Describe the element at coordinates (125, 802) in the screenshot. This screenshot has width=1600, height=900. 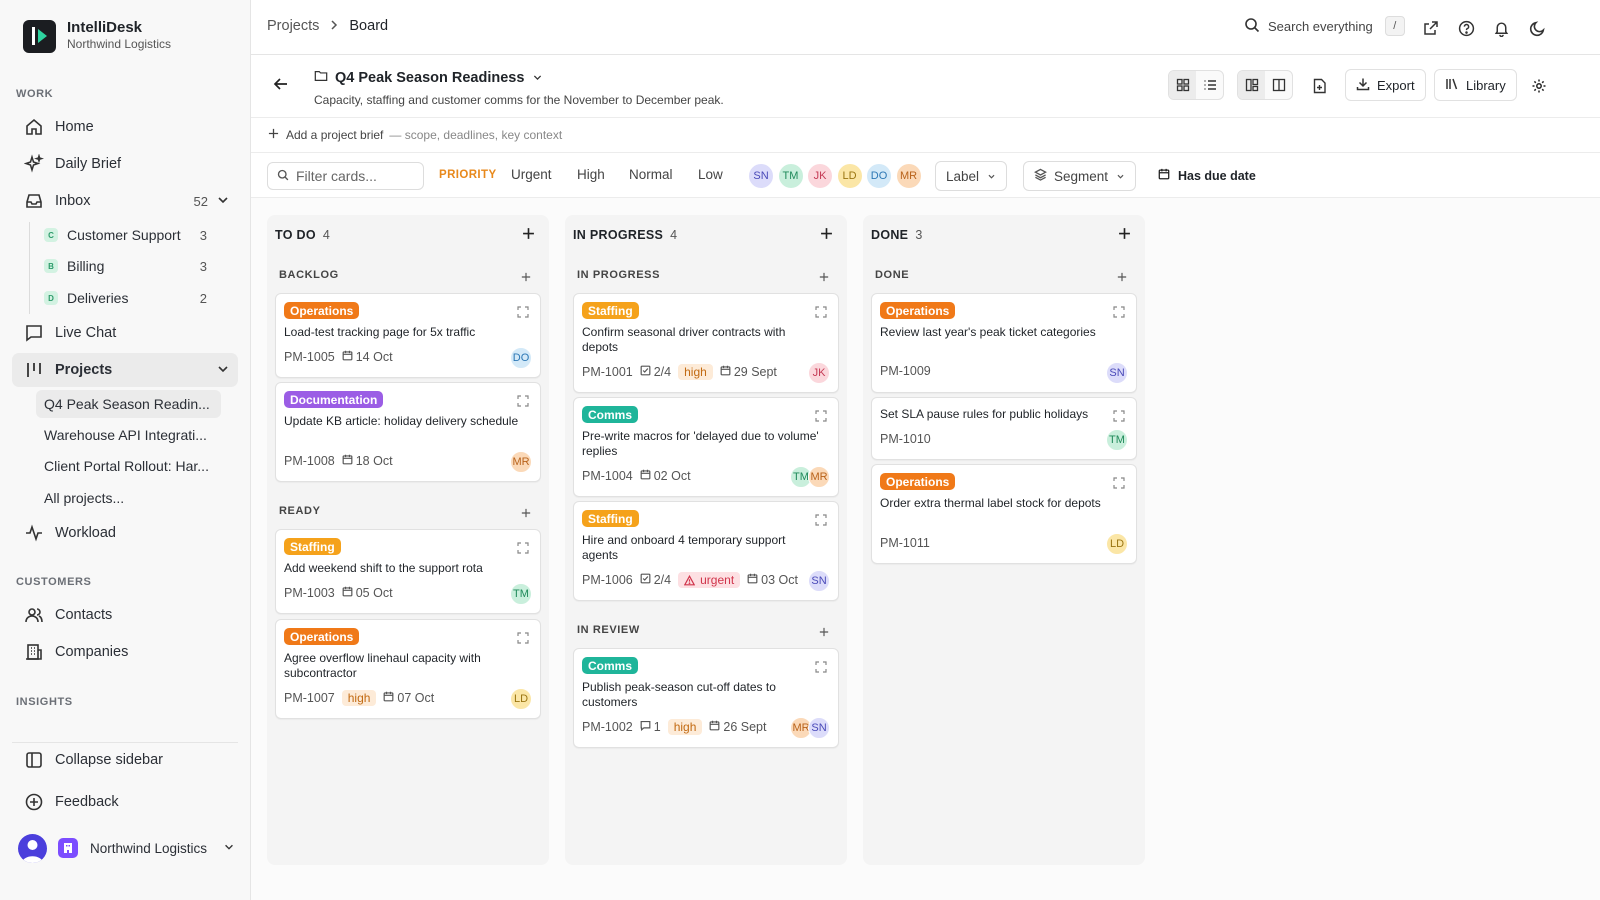
I see `feedback-button: Feedback` at that location.